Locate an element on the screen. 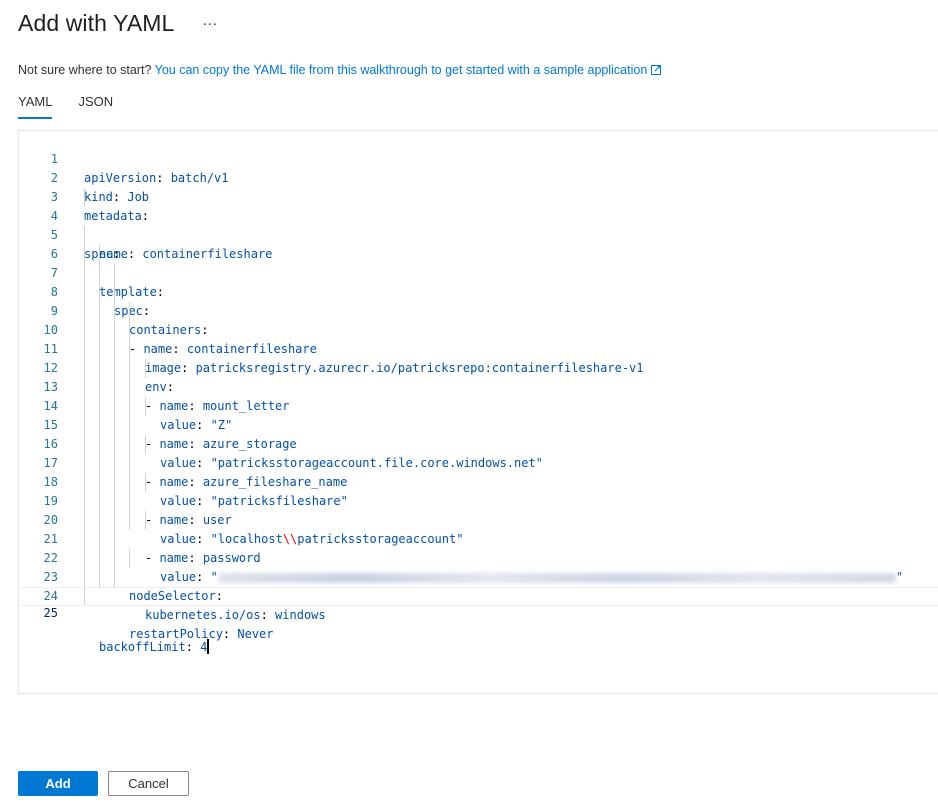 The image size is (938, 806). code-line: 13 value: "Z" is located at coordinates (478, 395).